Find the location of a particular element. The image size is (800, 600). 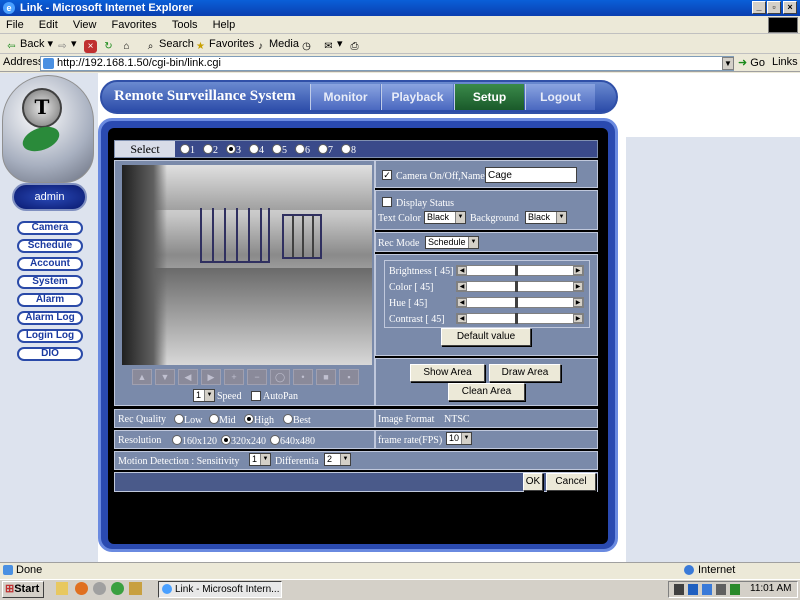

links-button: Links is located at coordinates (785, 62).